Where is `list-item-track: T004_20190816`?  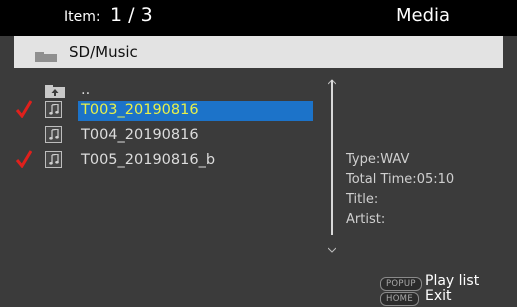 list-item-track: T004_20190816 is located at coordinates (165, 135).